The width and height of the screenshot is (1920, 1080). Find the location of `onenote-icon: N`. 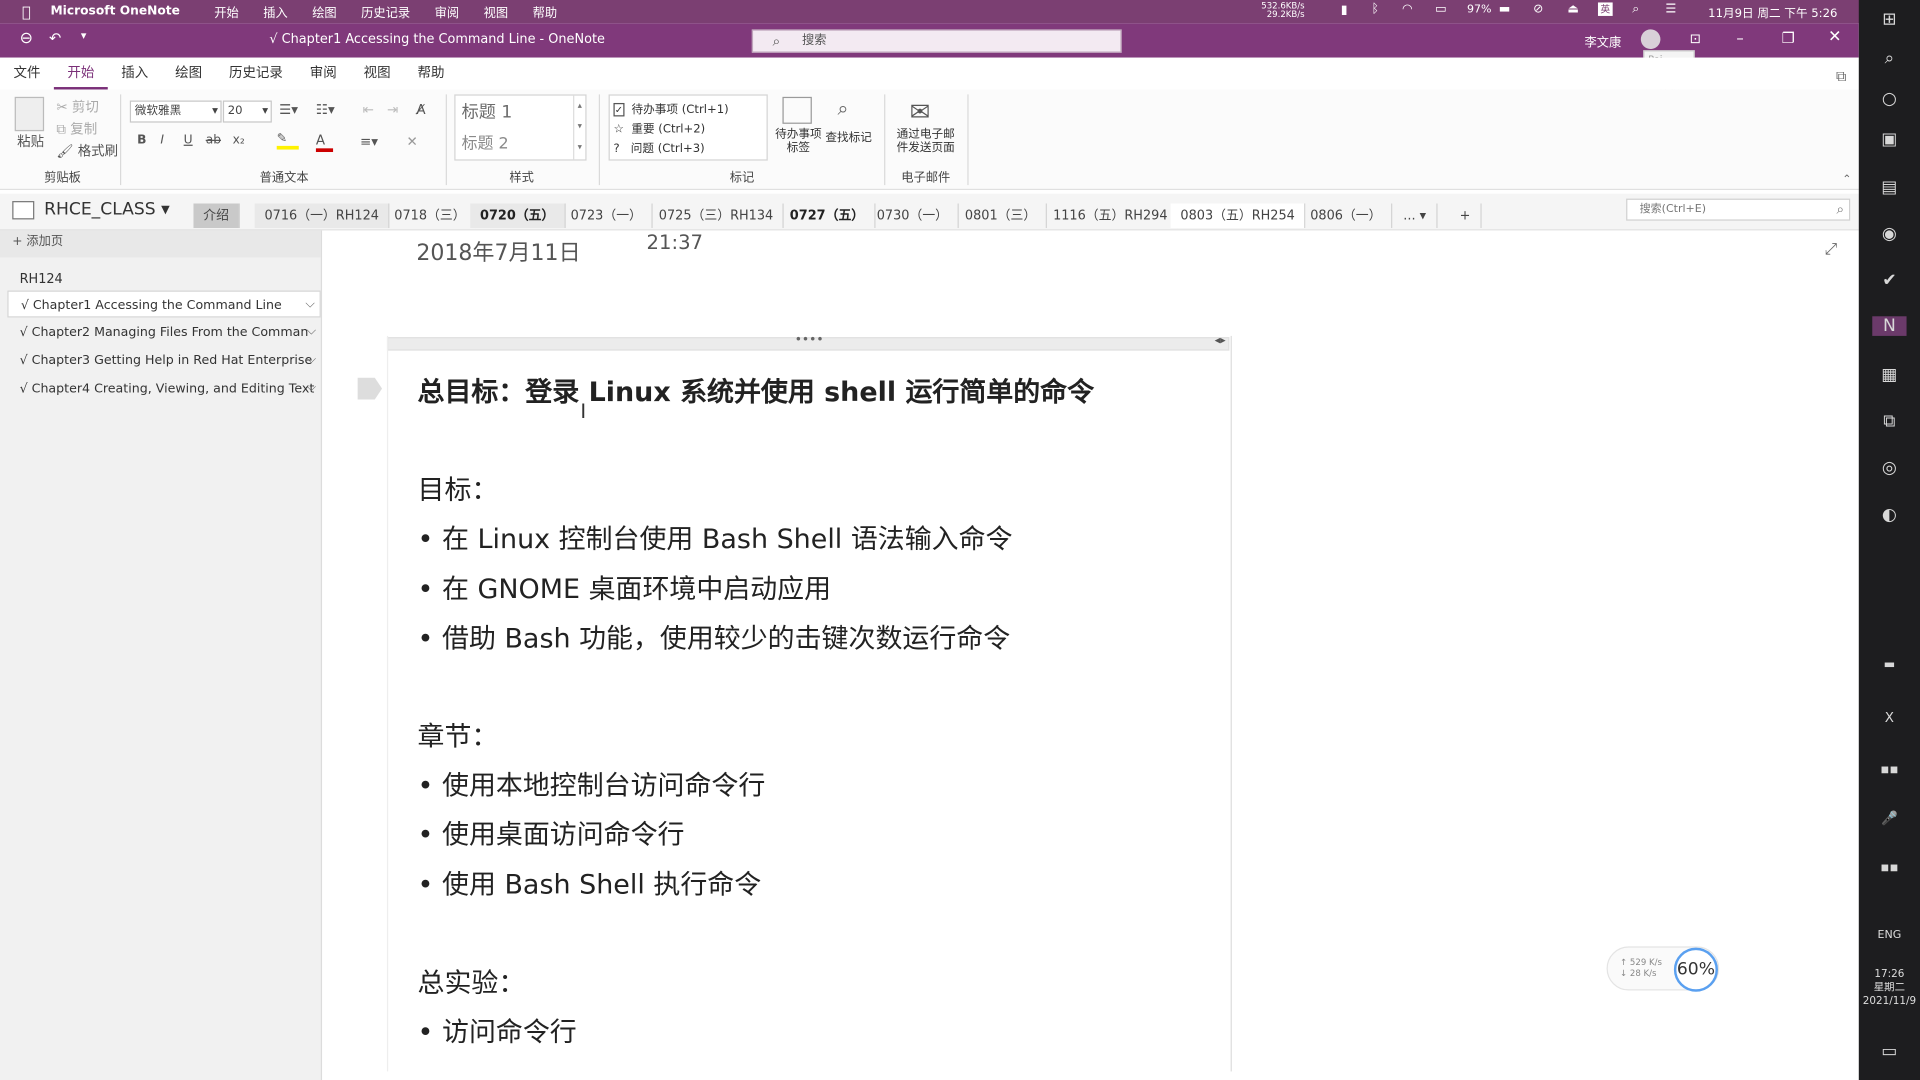

onenote-icon: N is located at coordinates (1889, 326).